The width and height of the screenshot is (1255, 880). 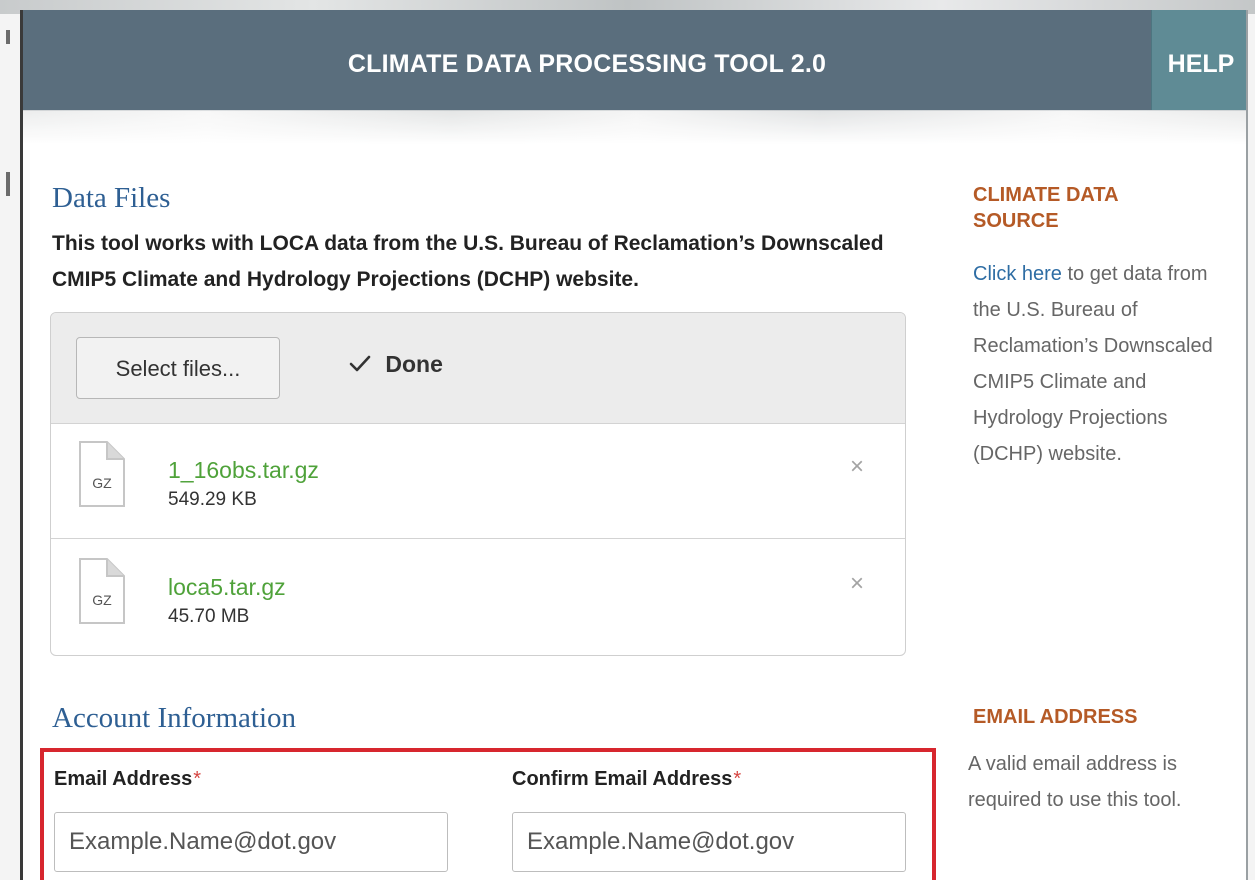 I want to click on header-bar: CLIMATE DATA PROCESSING TOOL 2.0 HELP, so click(x=634, y=60).